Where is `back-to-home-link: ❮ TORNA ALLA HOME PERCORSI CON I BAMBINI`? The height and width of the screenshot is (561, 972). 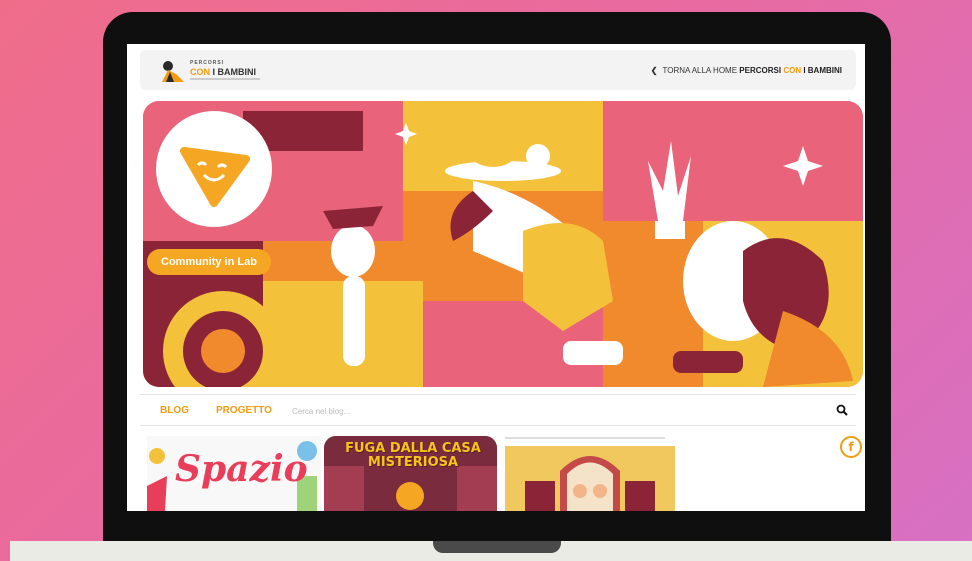
back-to-home-link: ❮ TORNA ALLA HOME PERCORSI CON I BAMBINI is located at coordinates (746, 70).